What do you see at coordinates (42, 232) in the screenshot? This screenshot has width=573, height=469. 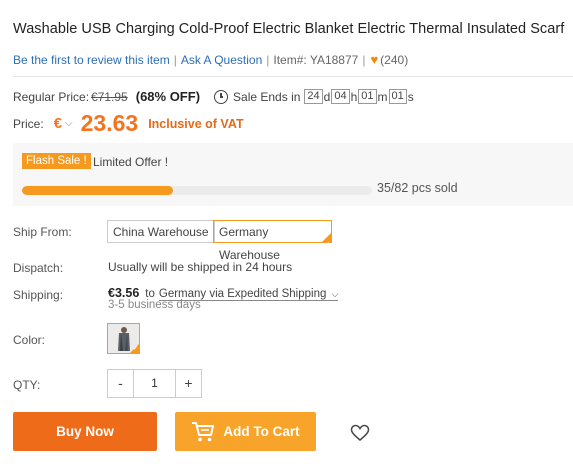 I see `ship-from-label: Ship From:` at bounding box center [42, 232].